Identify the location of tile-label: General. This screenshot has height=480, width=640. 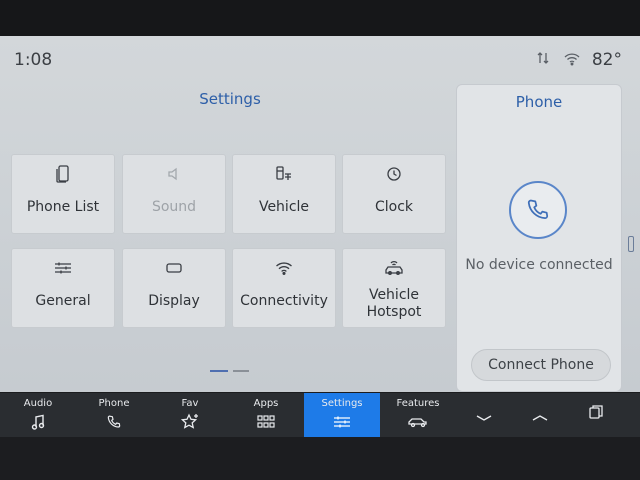
(63, 301).